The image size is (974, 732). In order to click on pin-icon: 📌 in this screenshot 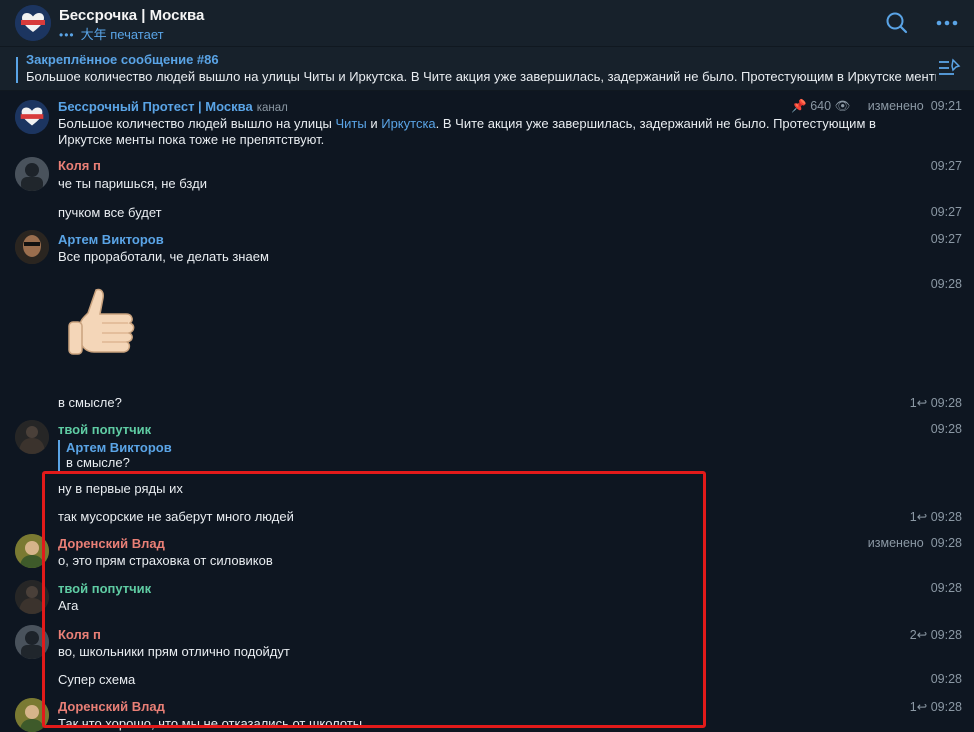, I will do `click(799, 106)`.